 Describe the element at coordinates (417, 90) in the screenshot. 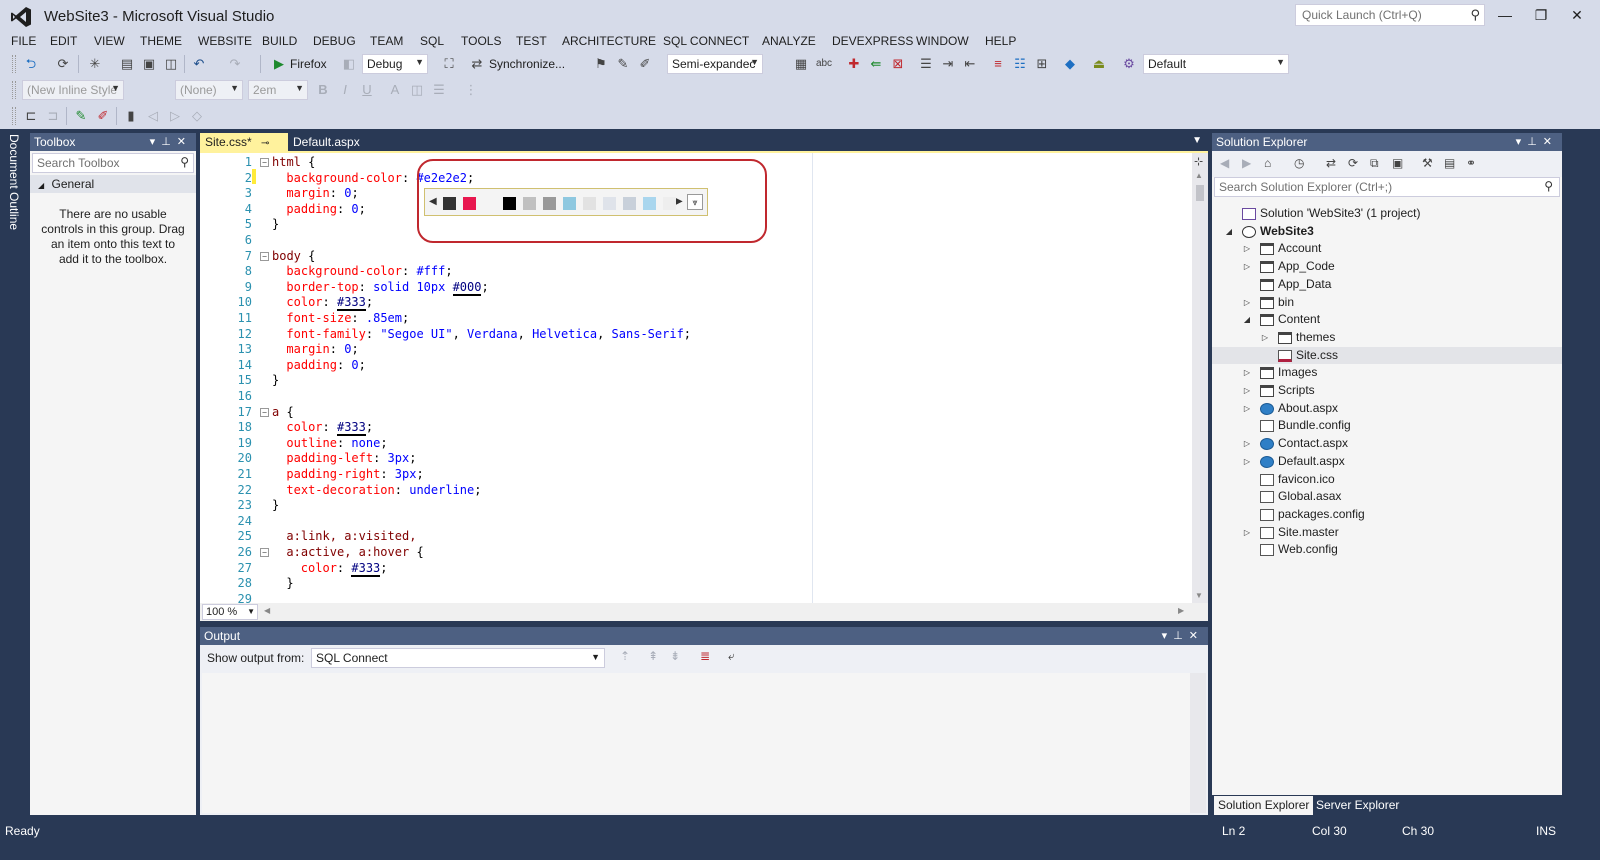

I see `highlight-icon: ◫` at that location.